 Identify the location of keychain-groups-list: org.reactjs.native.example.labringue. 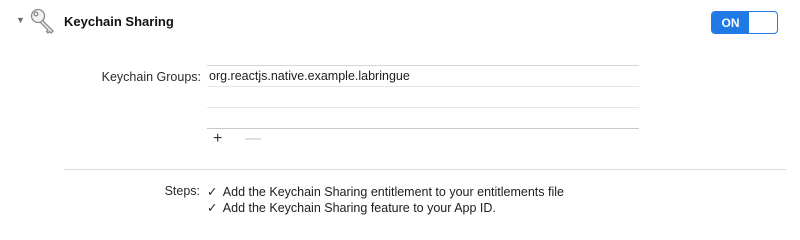
(423, 97).